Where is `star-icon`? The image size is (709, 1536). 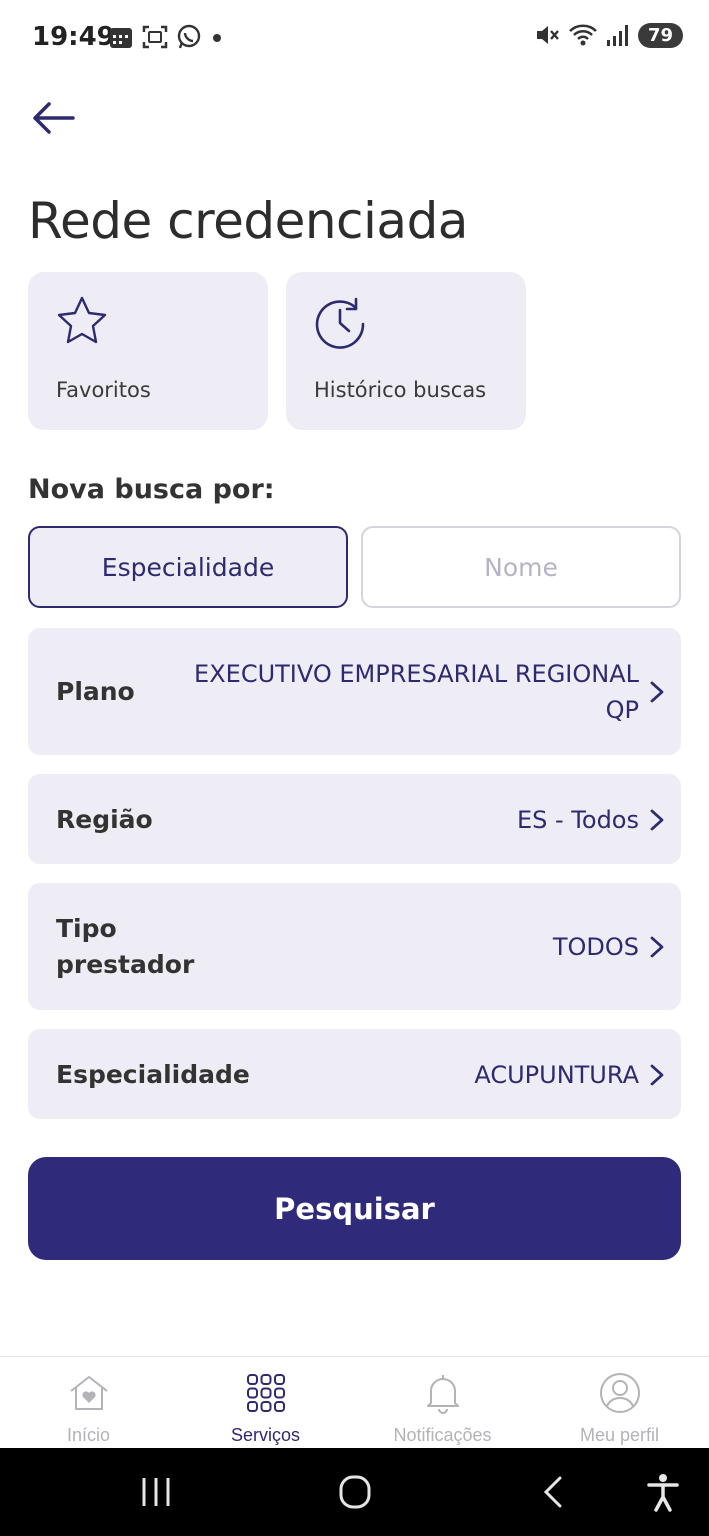 star-icon is located at coordinates (82, 320).